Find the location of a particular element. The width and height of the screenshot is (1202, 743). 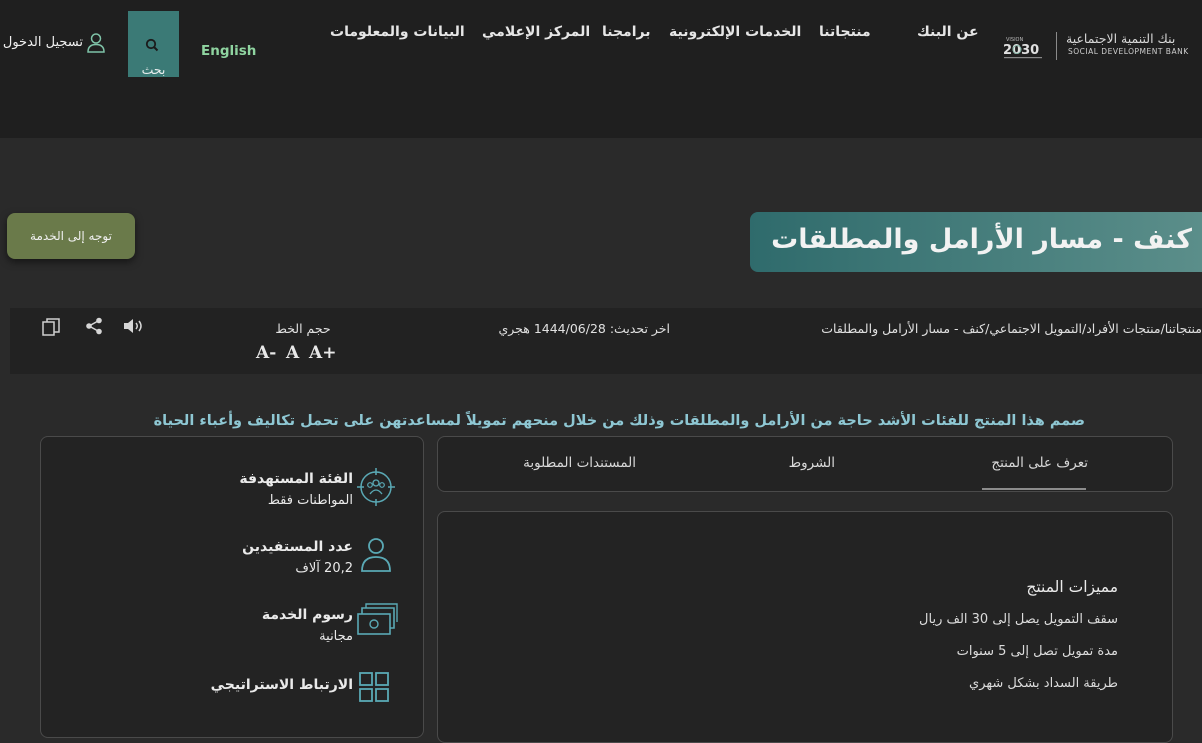

search-button: بحث is located at coordinates (153, 44).